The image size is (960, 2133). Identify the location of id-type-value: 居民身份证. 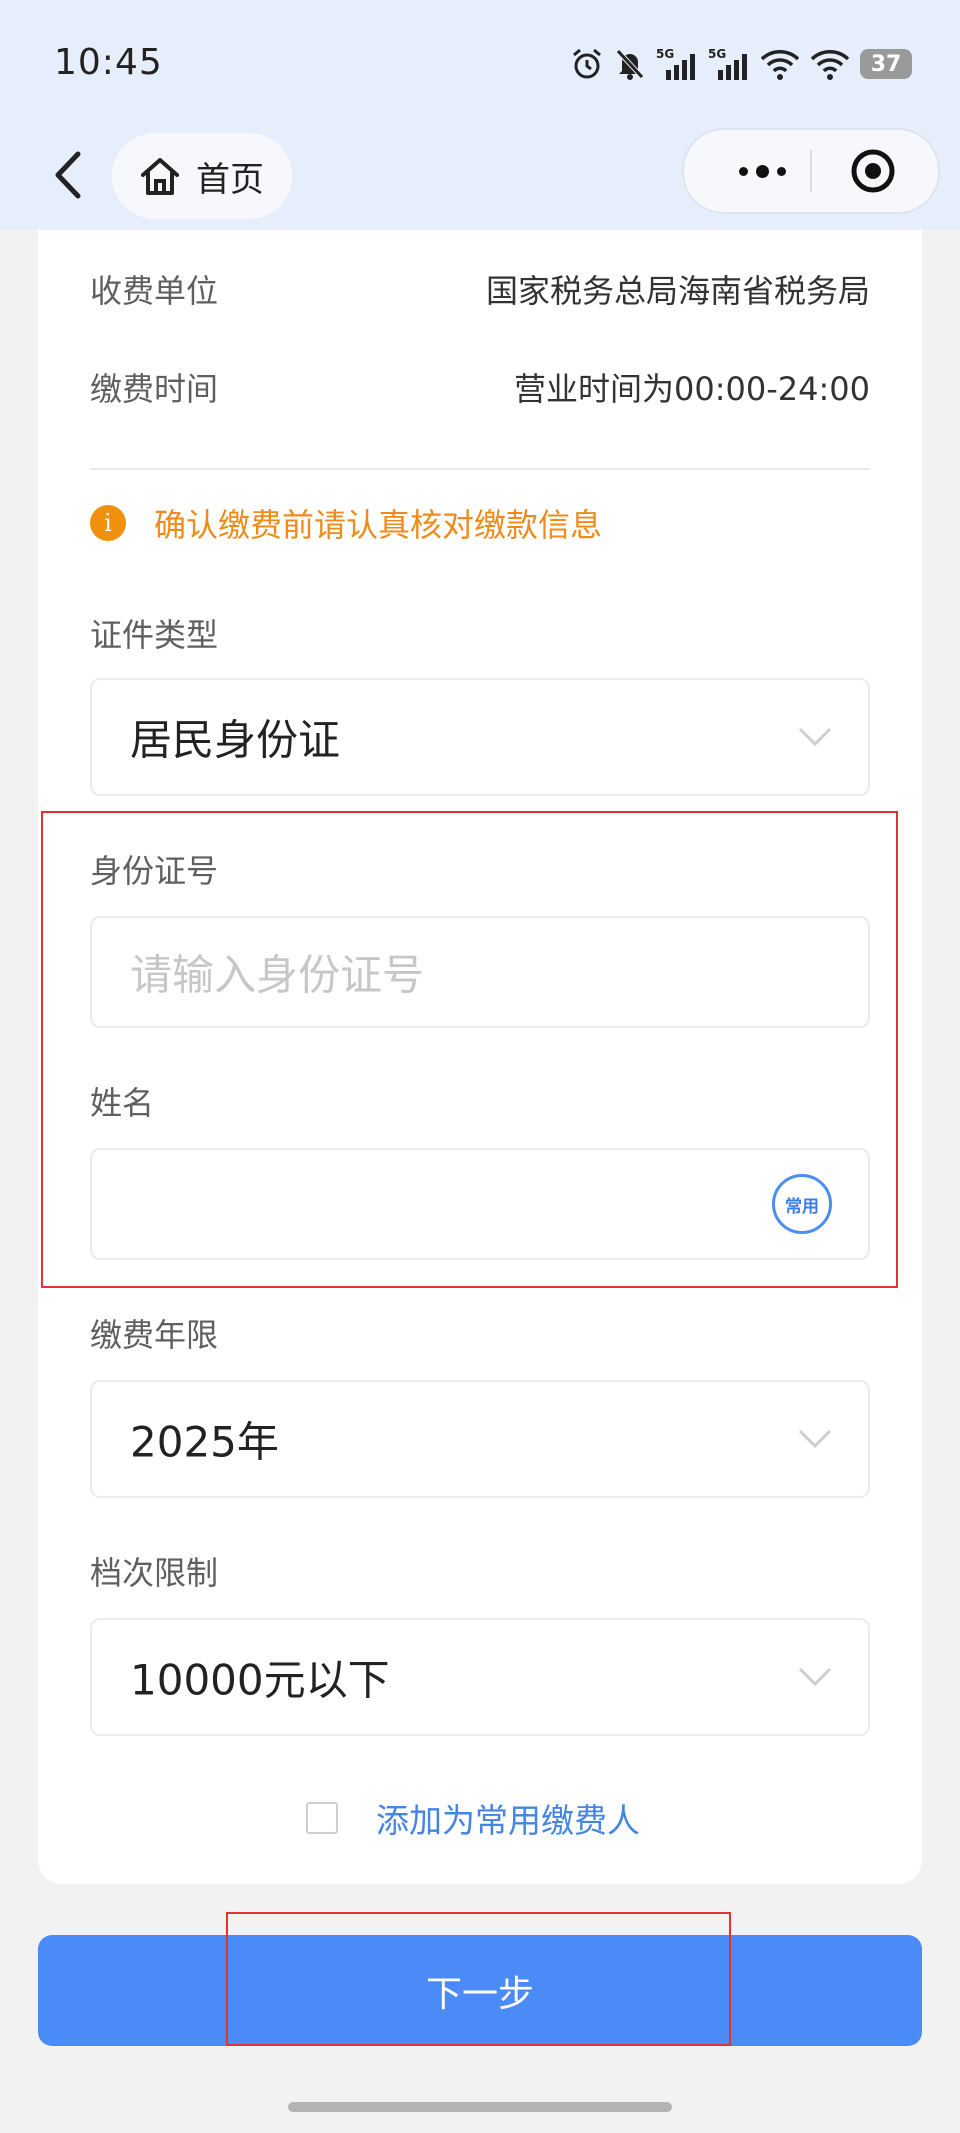
(235, 740).